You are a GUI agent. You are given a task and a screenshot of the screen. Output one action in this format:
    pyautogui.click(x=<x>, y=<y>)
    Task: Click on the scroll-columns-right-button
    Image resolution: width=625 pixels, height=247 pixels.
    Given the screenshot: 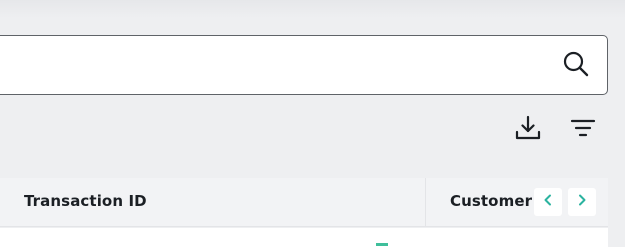 What is the action you would take?
    pyautogui.click(x=582, y=202)
    